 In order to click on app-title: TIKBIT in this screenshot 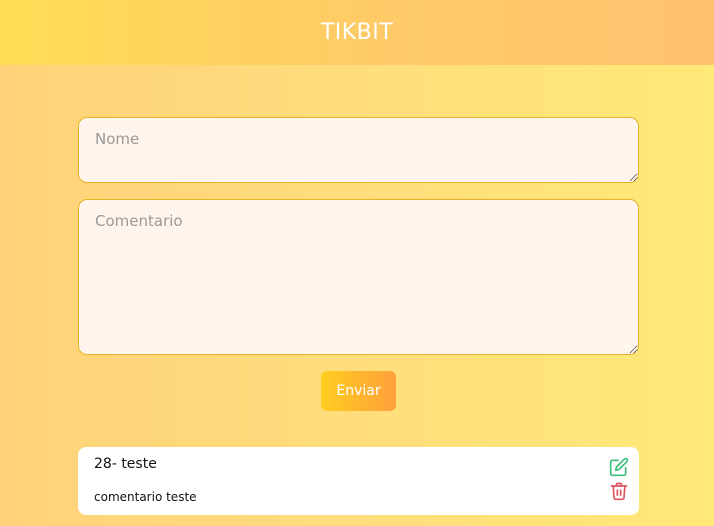, I will do `click(357, 32)`.